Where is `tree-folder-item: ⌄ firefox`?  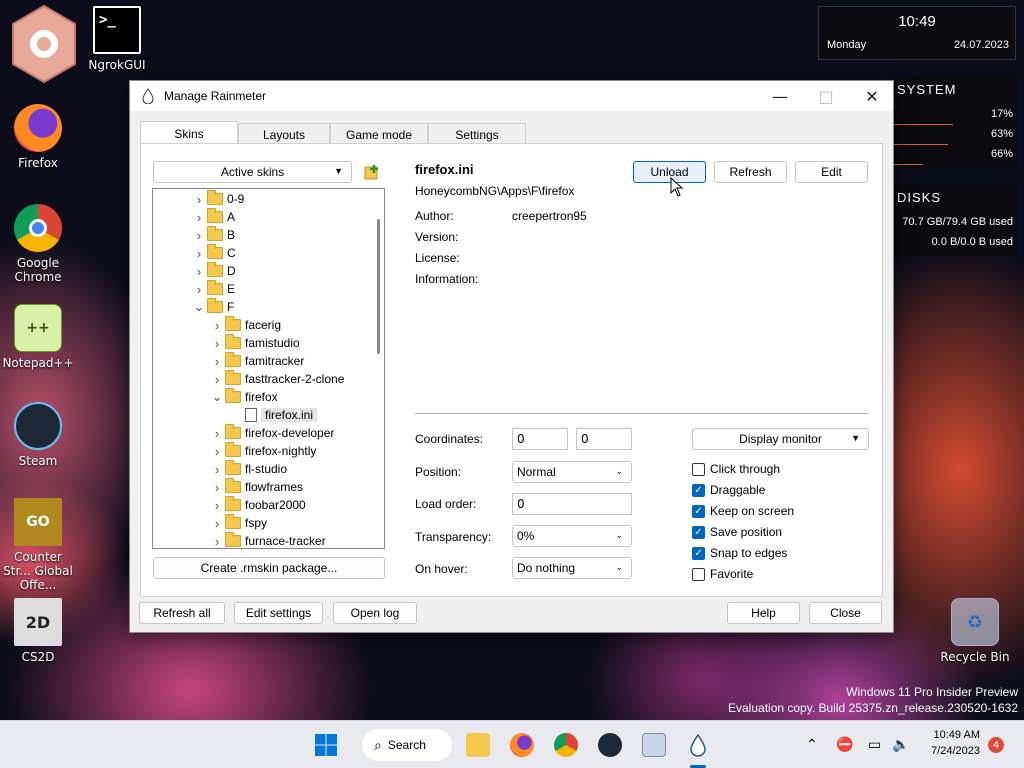 tree-folder-item: ⌄ firefox is located at coordinates (244, 397).